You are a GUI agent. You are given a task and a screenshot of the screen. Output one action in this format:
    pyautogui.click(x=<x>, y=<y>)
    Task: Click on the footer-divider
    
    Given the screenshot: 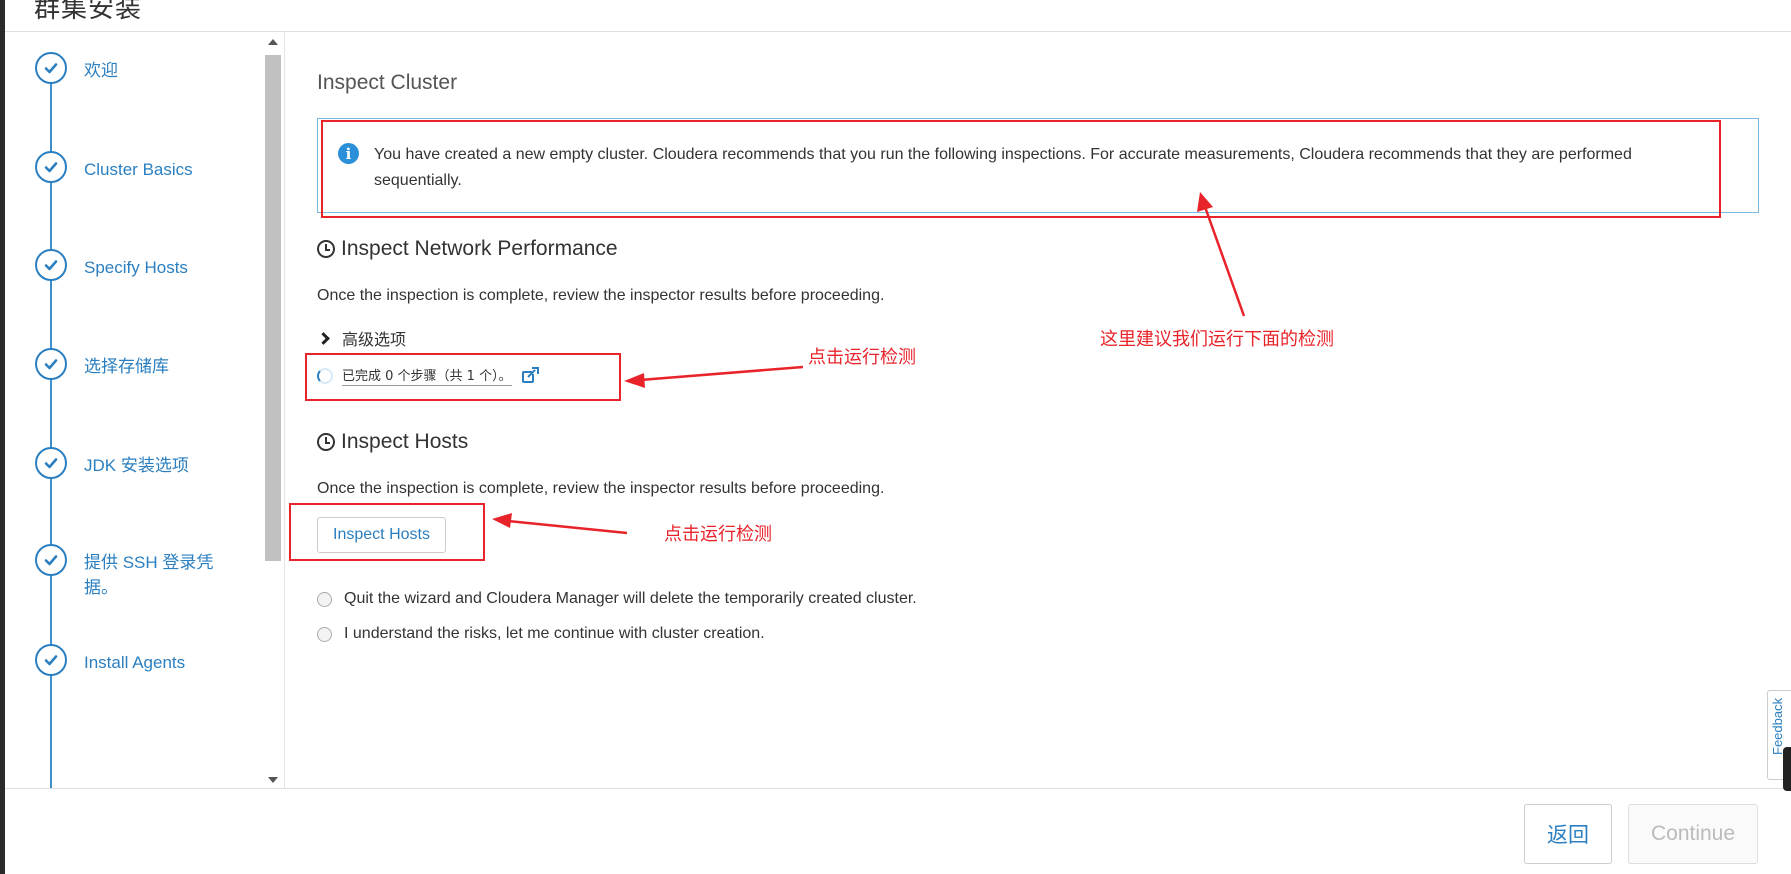 What is the action you would take?
    pyautogui.click(x=898, y=788)
    